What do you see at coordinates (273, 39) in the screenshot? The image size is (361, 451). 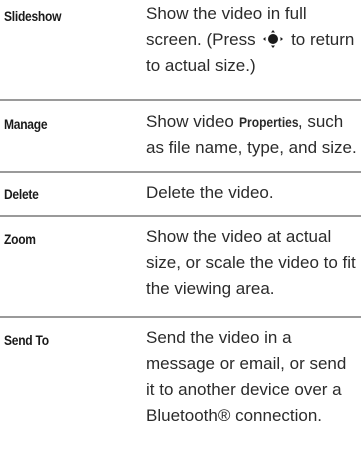 I see `navigation-key-icon` at bounding box center [273, 39].